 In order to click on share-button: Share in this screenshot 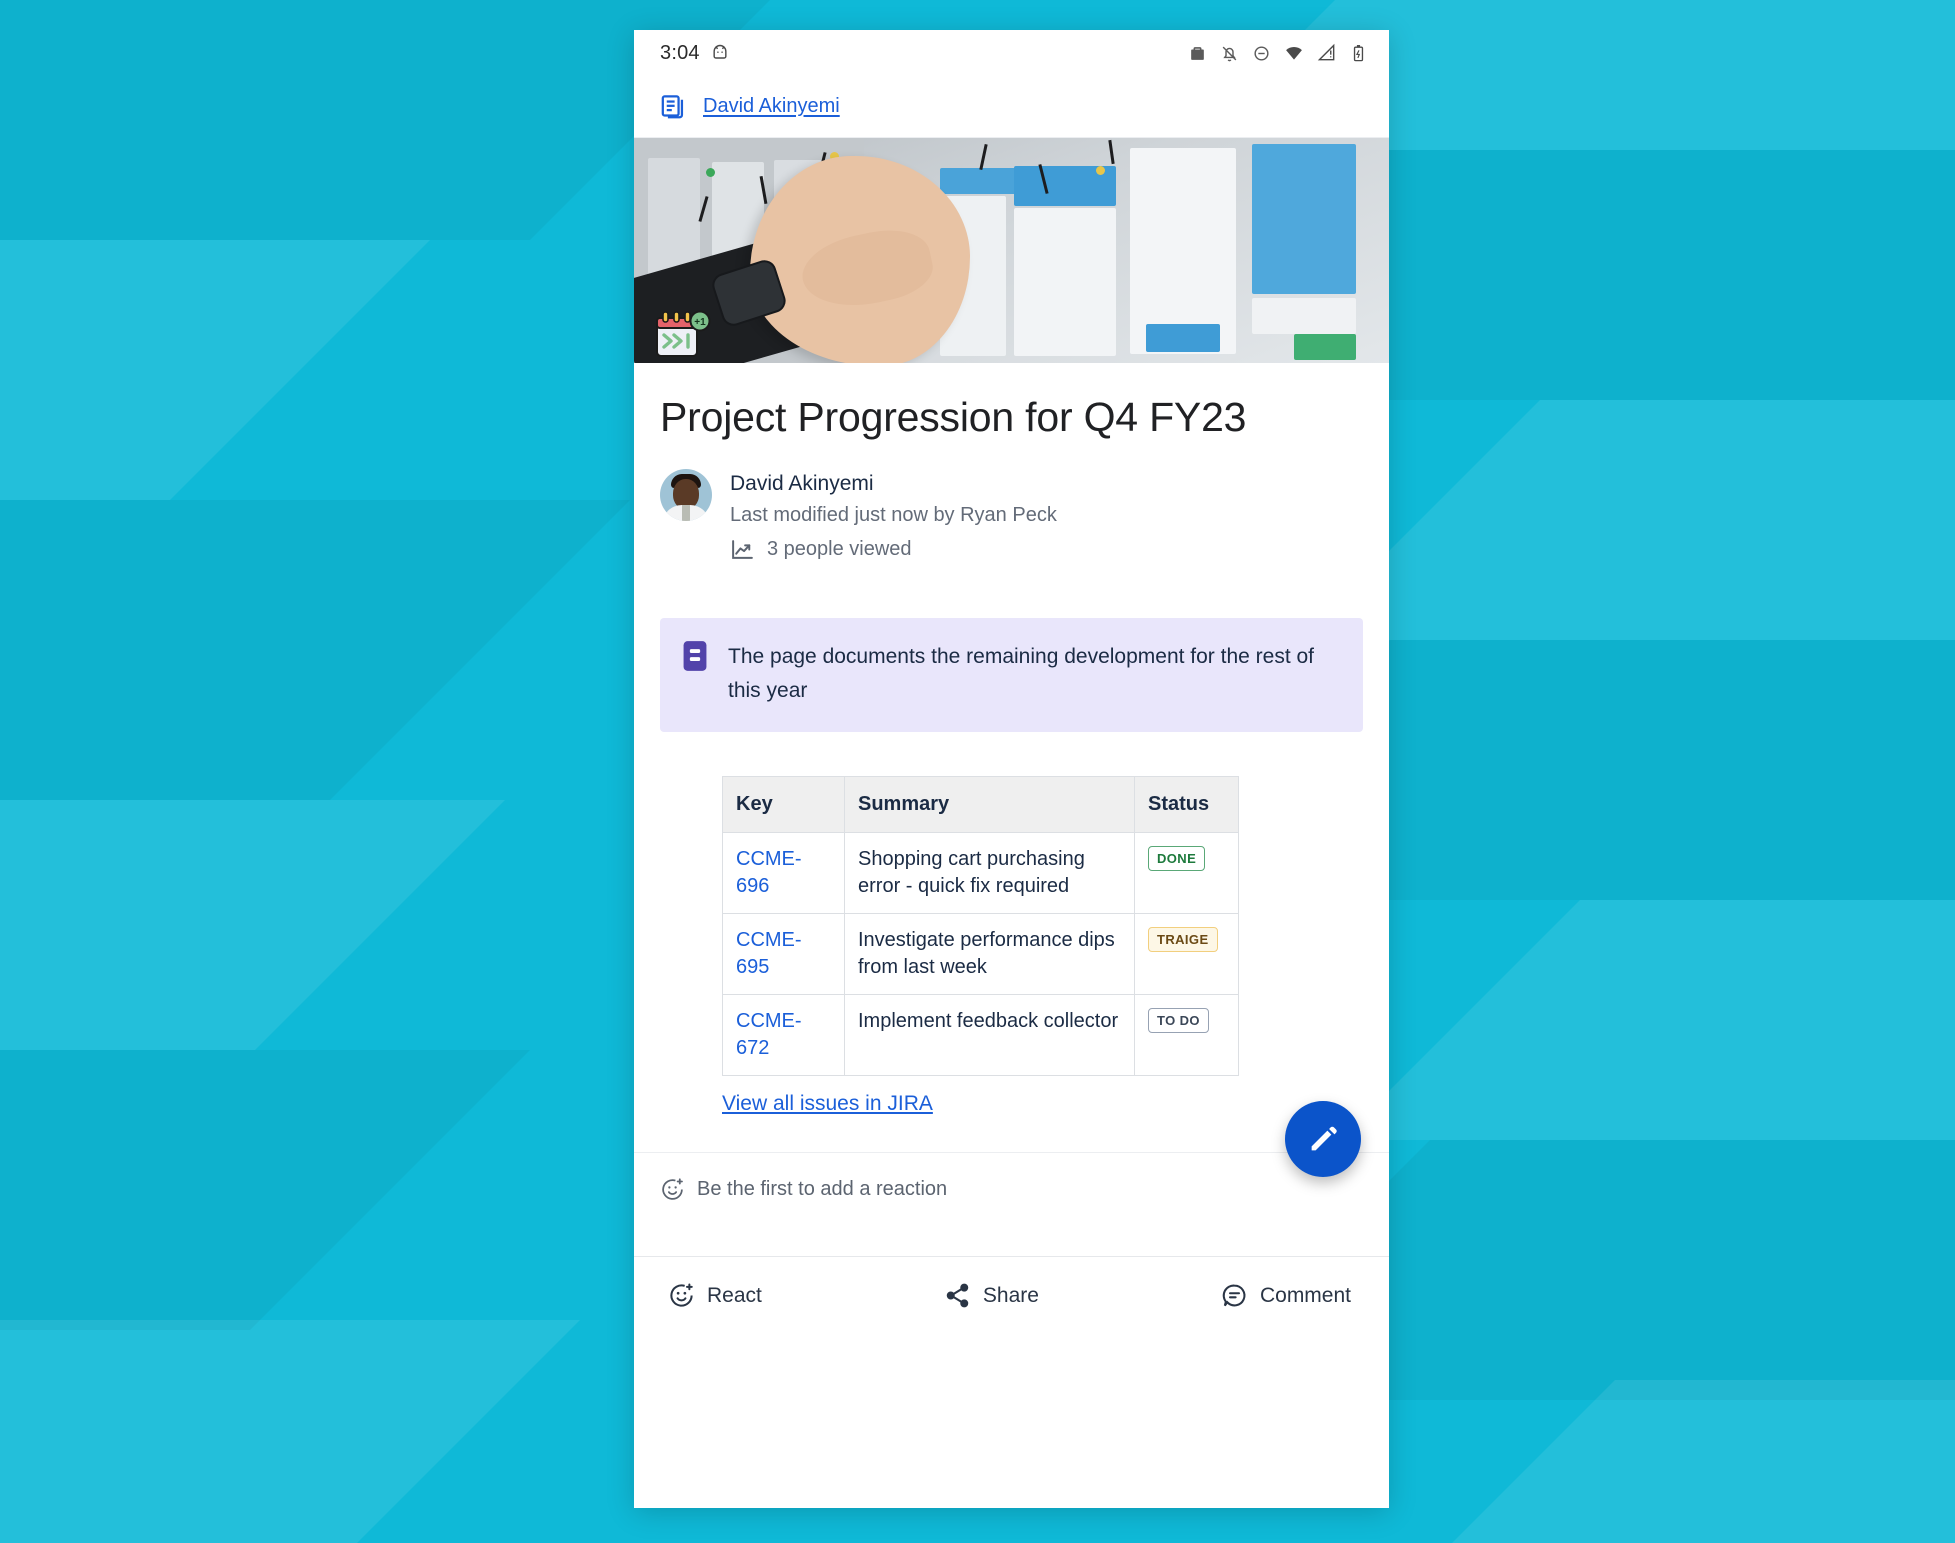, I will do `click(991, 1295)`.